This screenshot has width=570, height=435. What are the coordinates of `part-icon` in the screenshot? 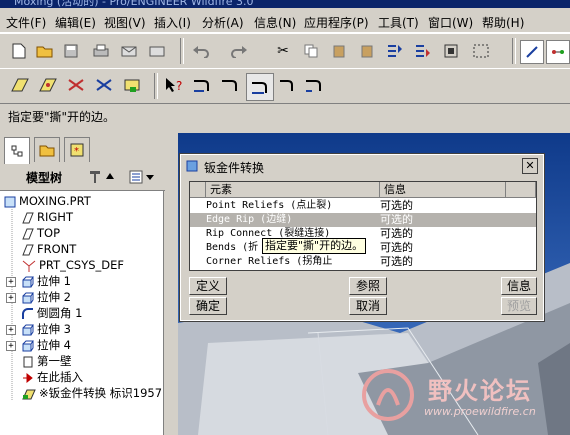 It's located at (10, 201).